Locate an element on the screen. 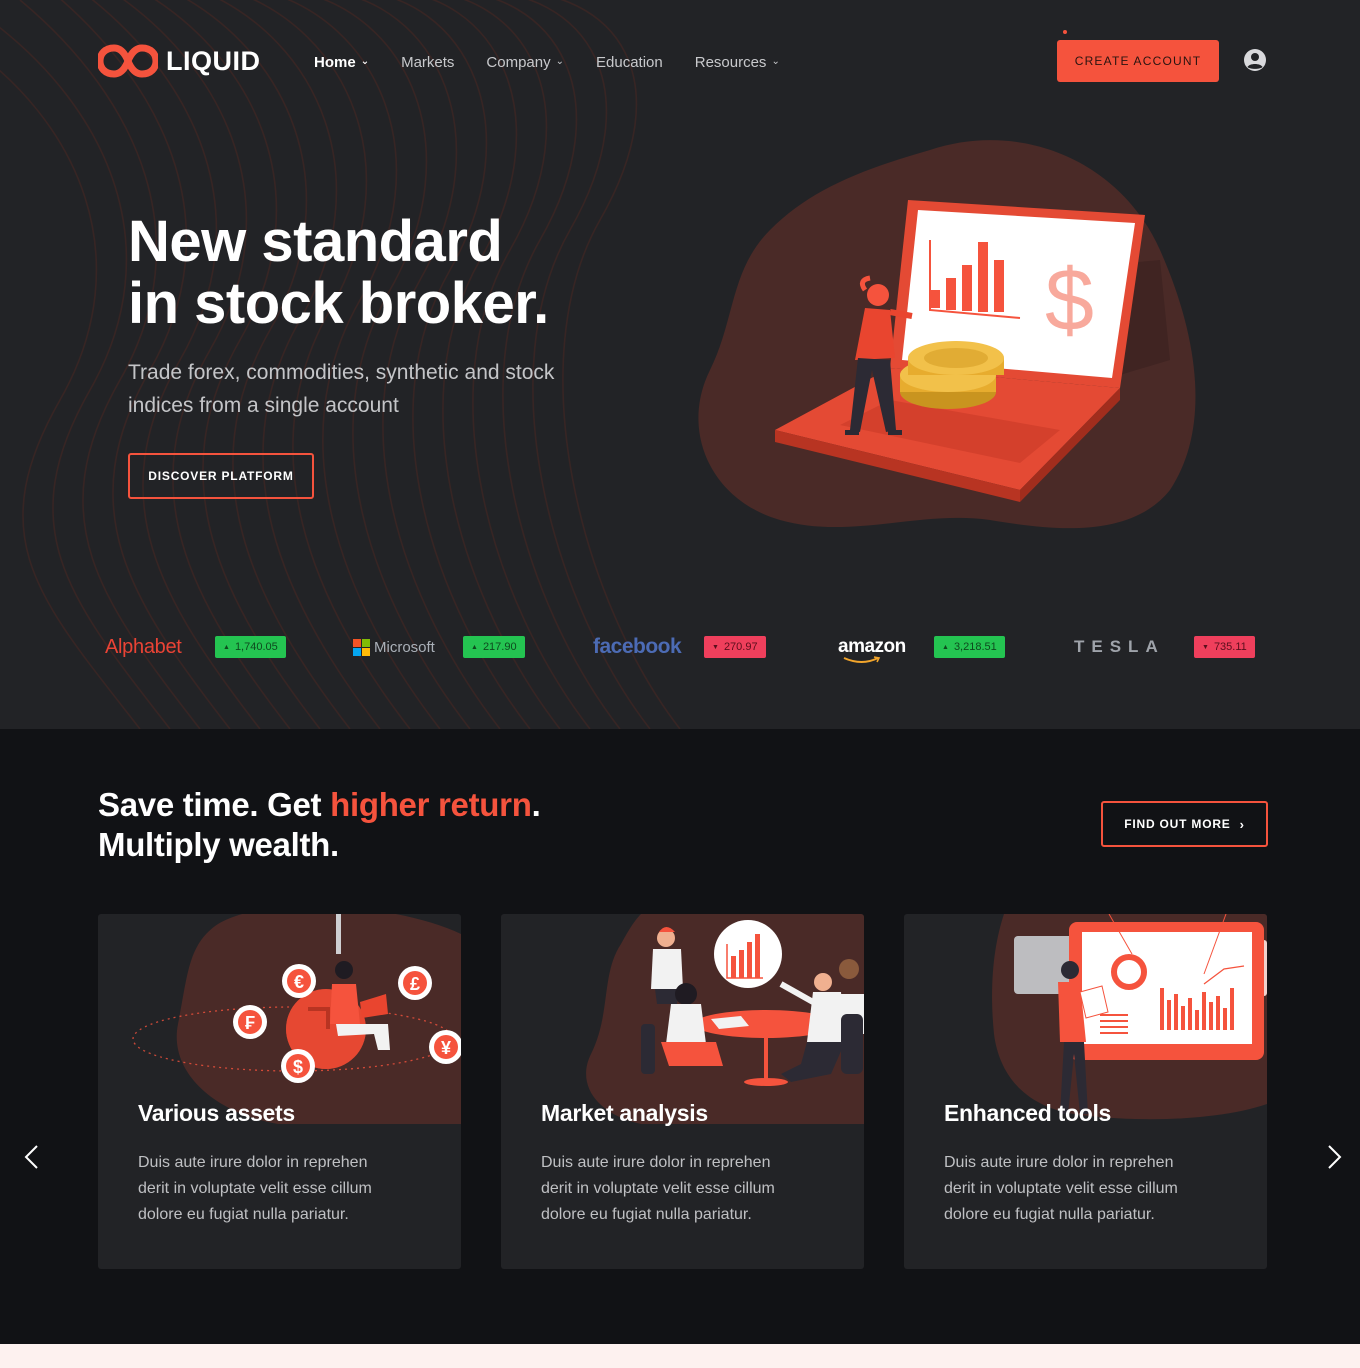 This screenshot has height=1368, width=1360. ticker-badge-down: ▼ 270.97 is located at coordinates (735, 647).